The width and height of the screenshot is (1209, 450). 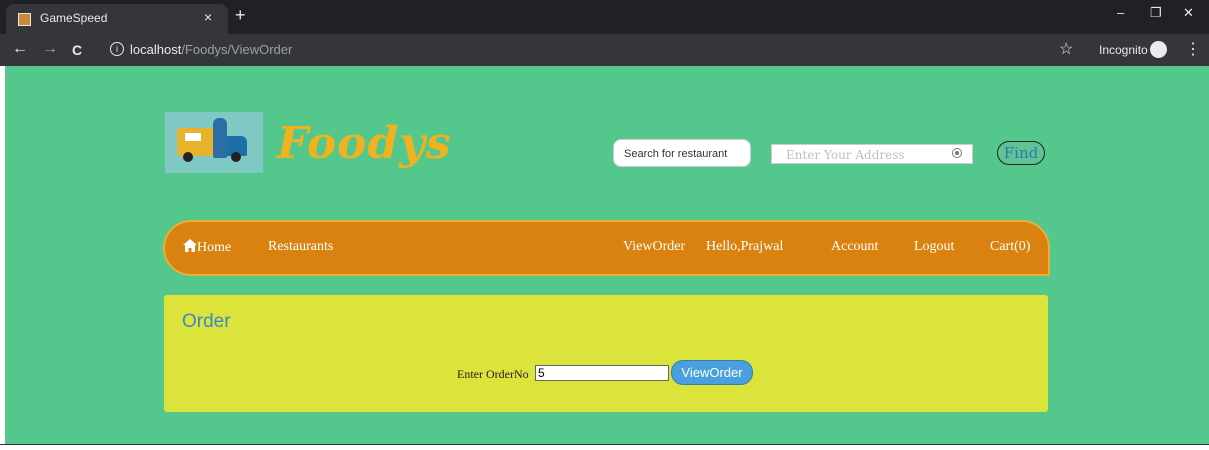 What do you see at coordinates (854, 247) in the screenshot?
I see `nav-account: Account` at bounding box center [854, 247].